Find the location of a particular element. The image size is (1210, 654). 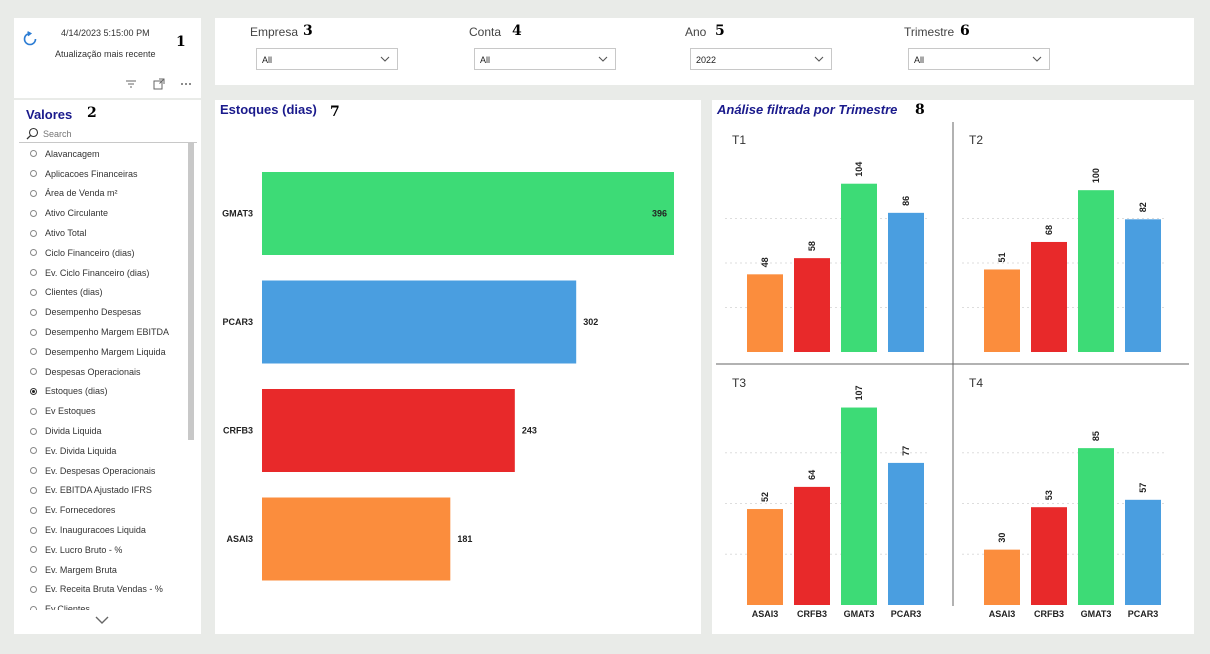

slicer-item: Ev. Margem Bruta is located at coordinates (110, 570).